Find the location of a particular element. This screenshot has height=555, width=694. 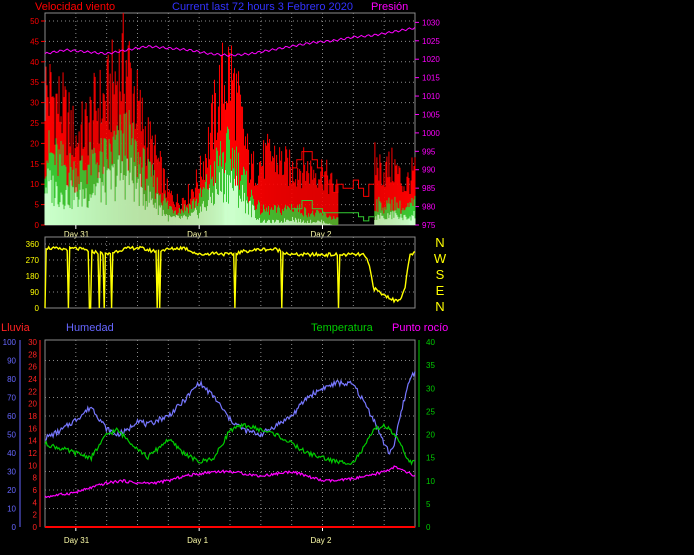

climate-x-tick-label: Day 1 is located at coordinates (197, 540).